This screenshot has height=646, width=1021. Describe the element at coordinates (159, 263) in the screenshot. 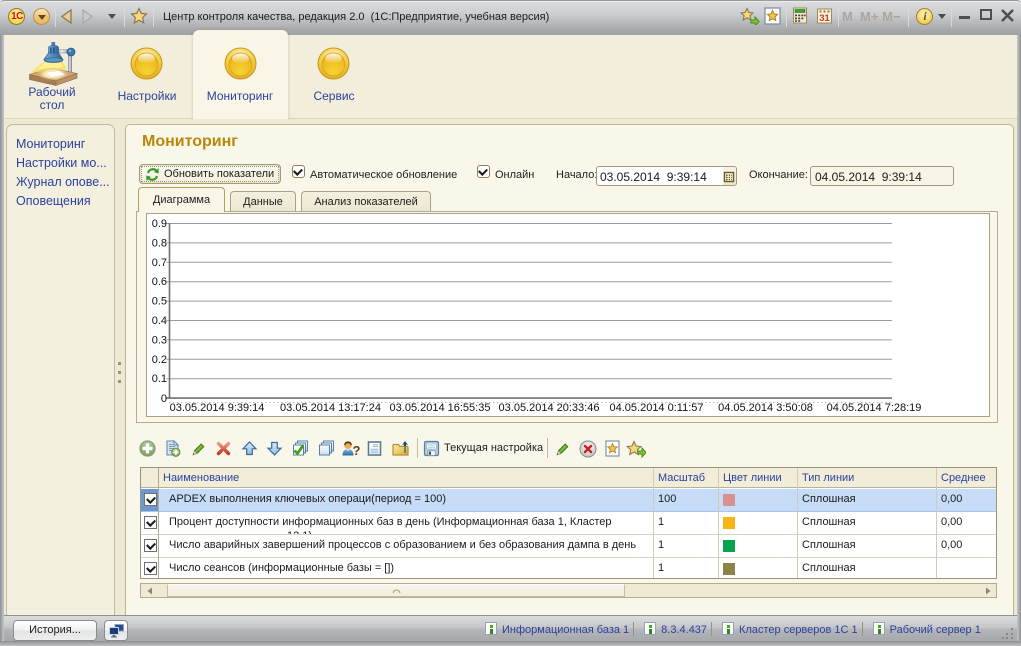

I see `svg-text: 0.7` at that location.